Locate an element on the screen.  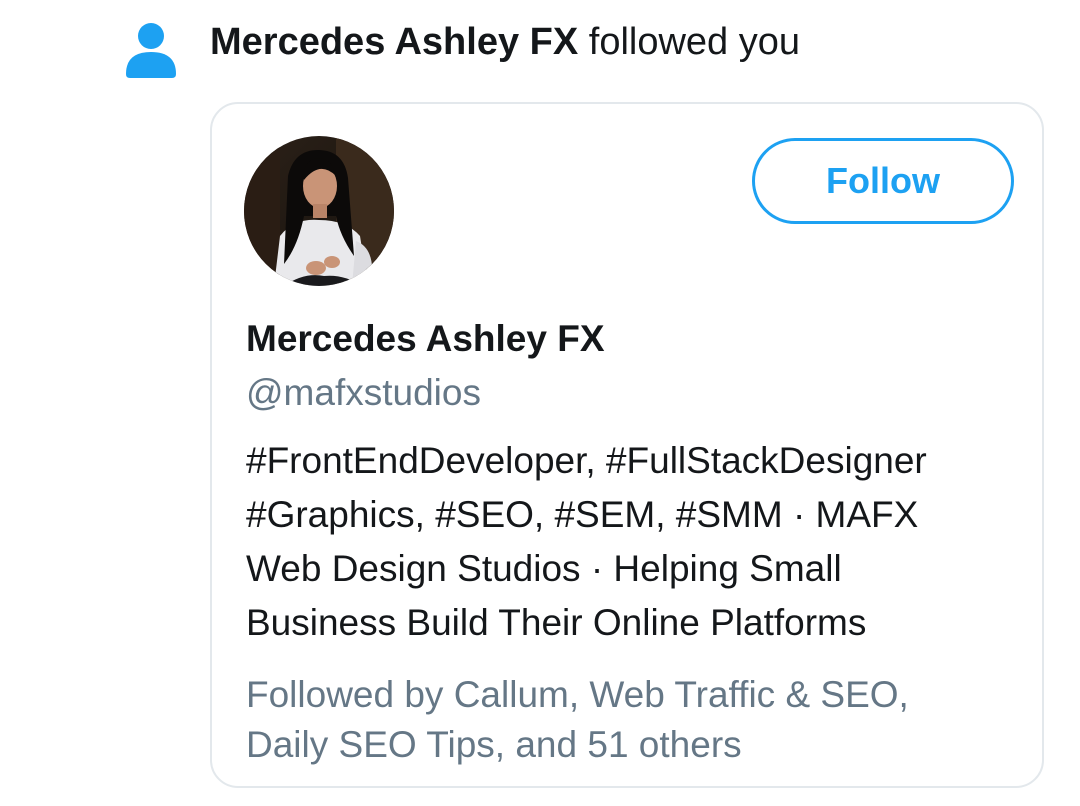
avatar is located at coordinates (319, 211).